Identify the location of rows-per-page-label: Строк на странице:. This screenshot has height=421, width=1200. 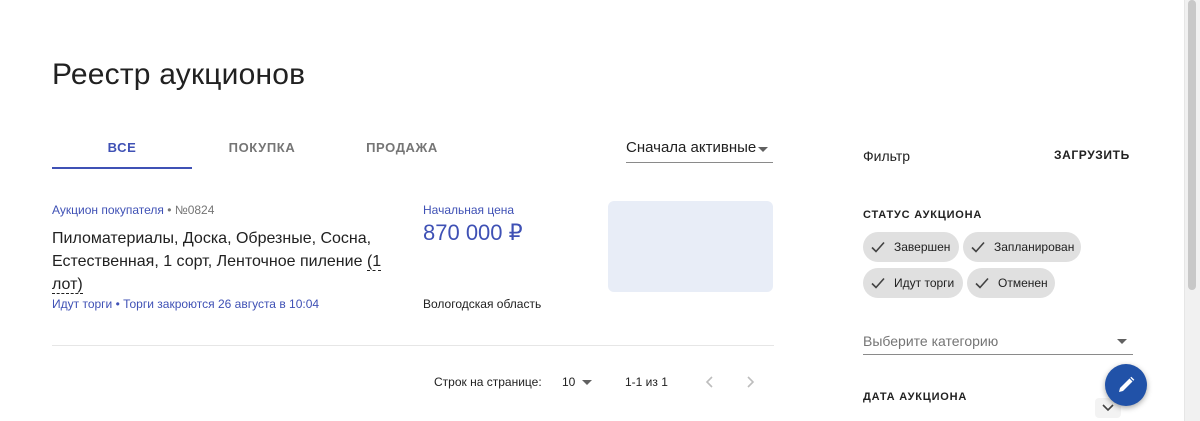
(488, 382).